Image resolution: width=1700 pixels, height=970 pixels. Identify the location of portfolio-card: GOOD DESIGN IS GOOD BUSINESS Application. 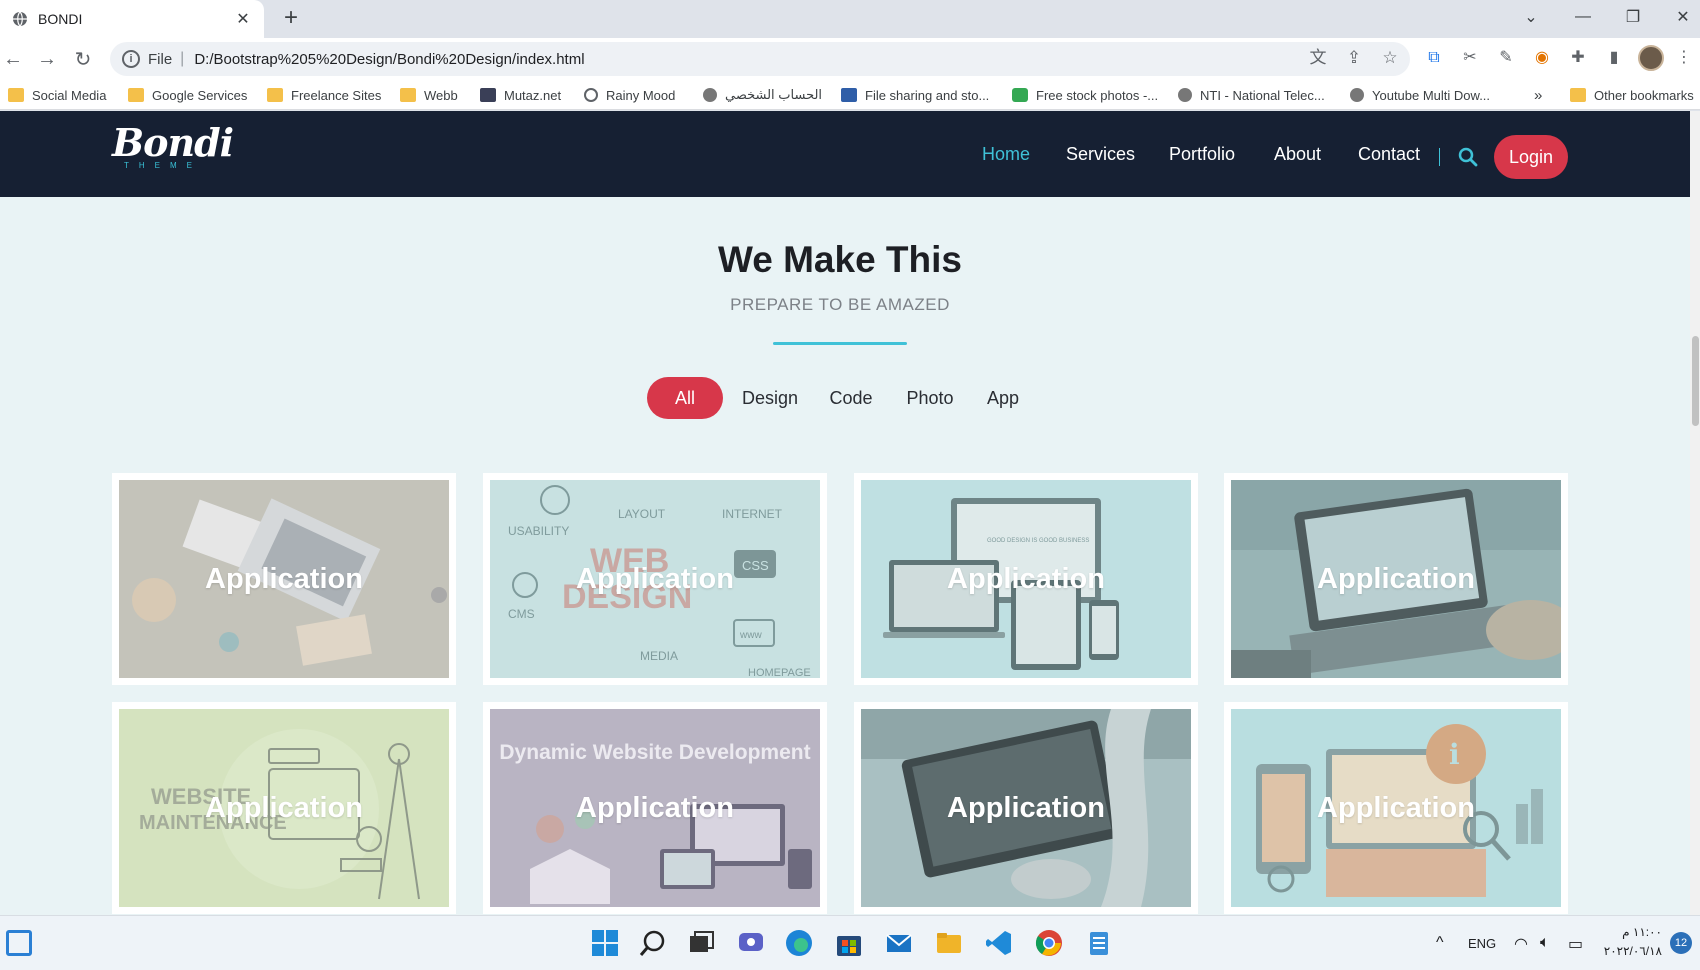
(1026, 579).